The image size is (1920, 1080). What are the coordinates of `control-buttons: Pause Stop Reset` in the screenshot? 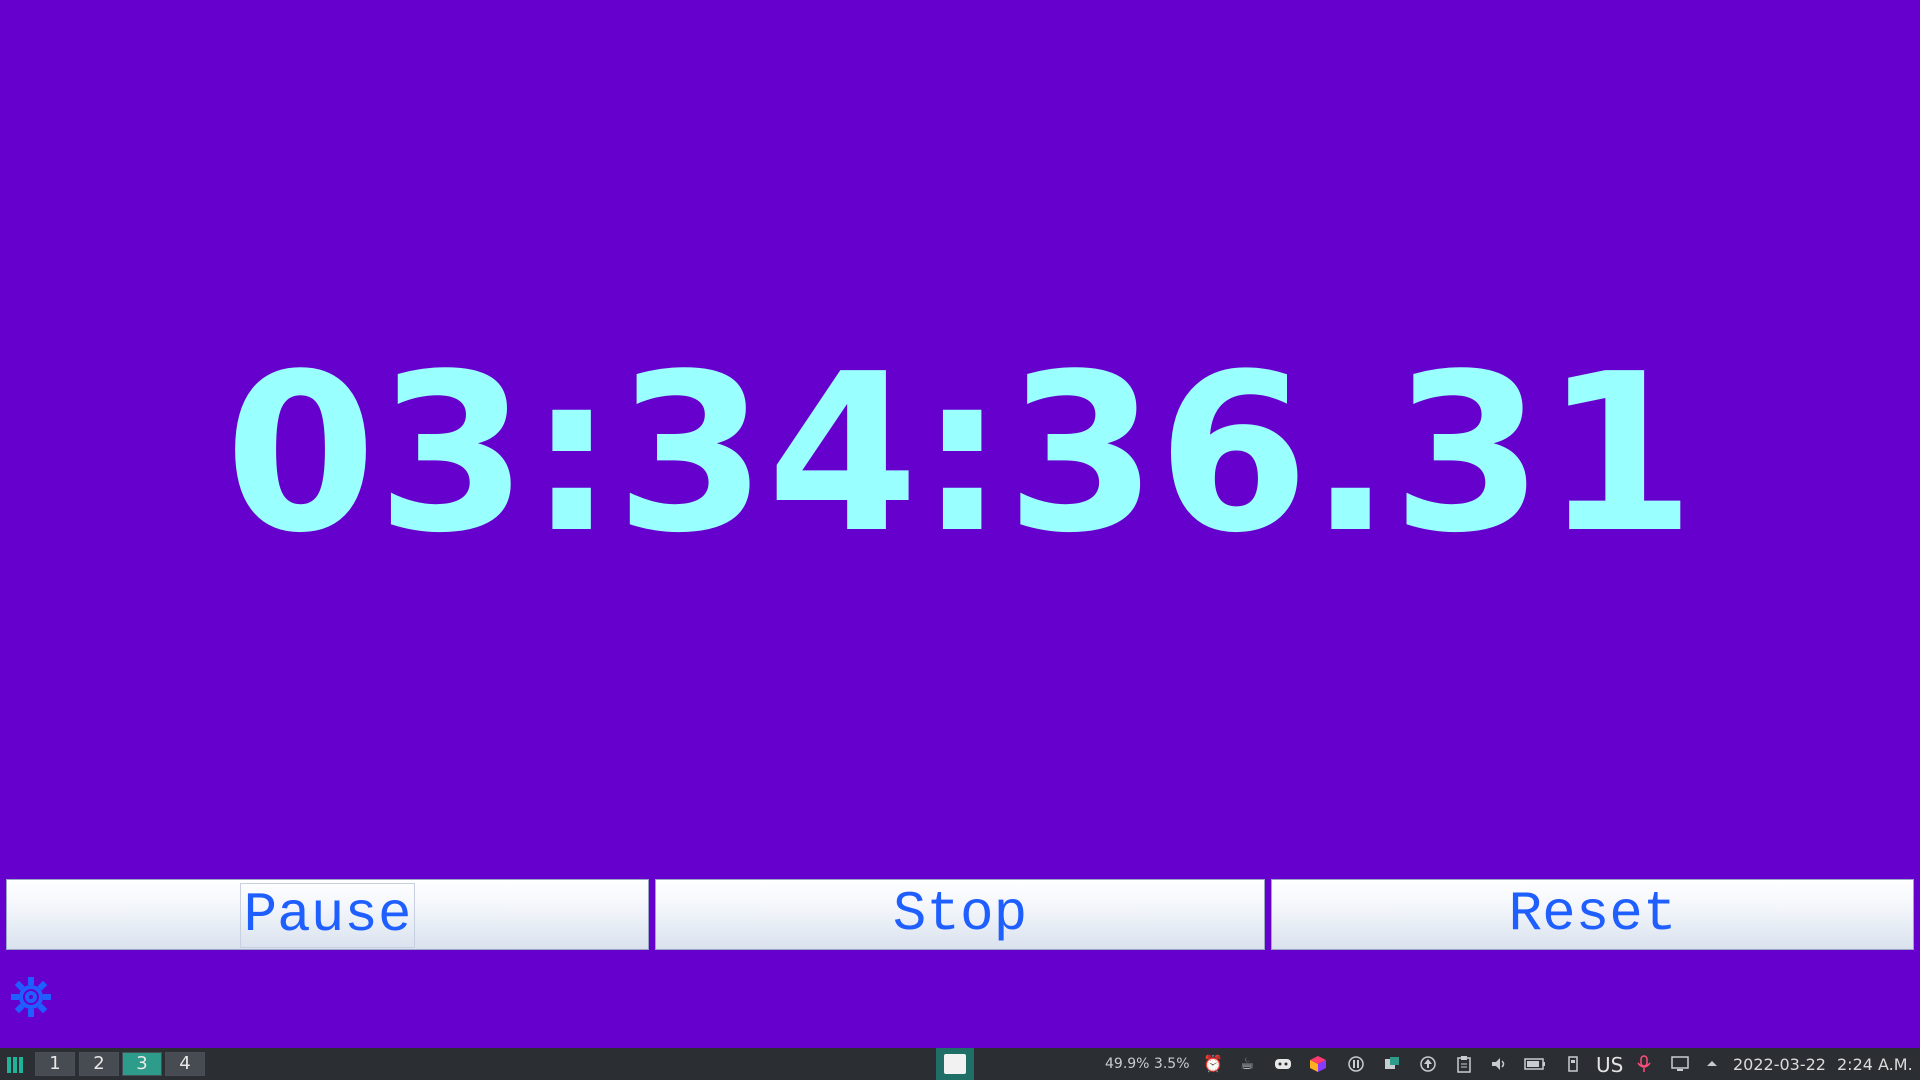 It's located at (960, 915).